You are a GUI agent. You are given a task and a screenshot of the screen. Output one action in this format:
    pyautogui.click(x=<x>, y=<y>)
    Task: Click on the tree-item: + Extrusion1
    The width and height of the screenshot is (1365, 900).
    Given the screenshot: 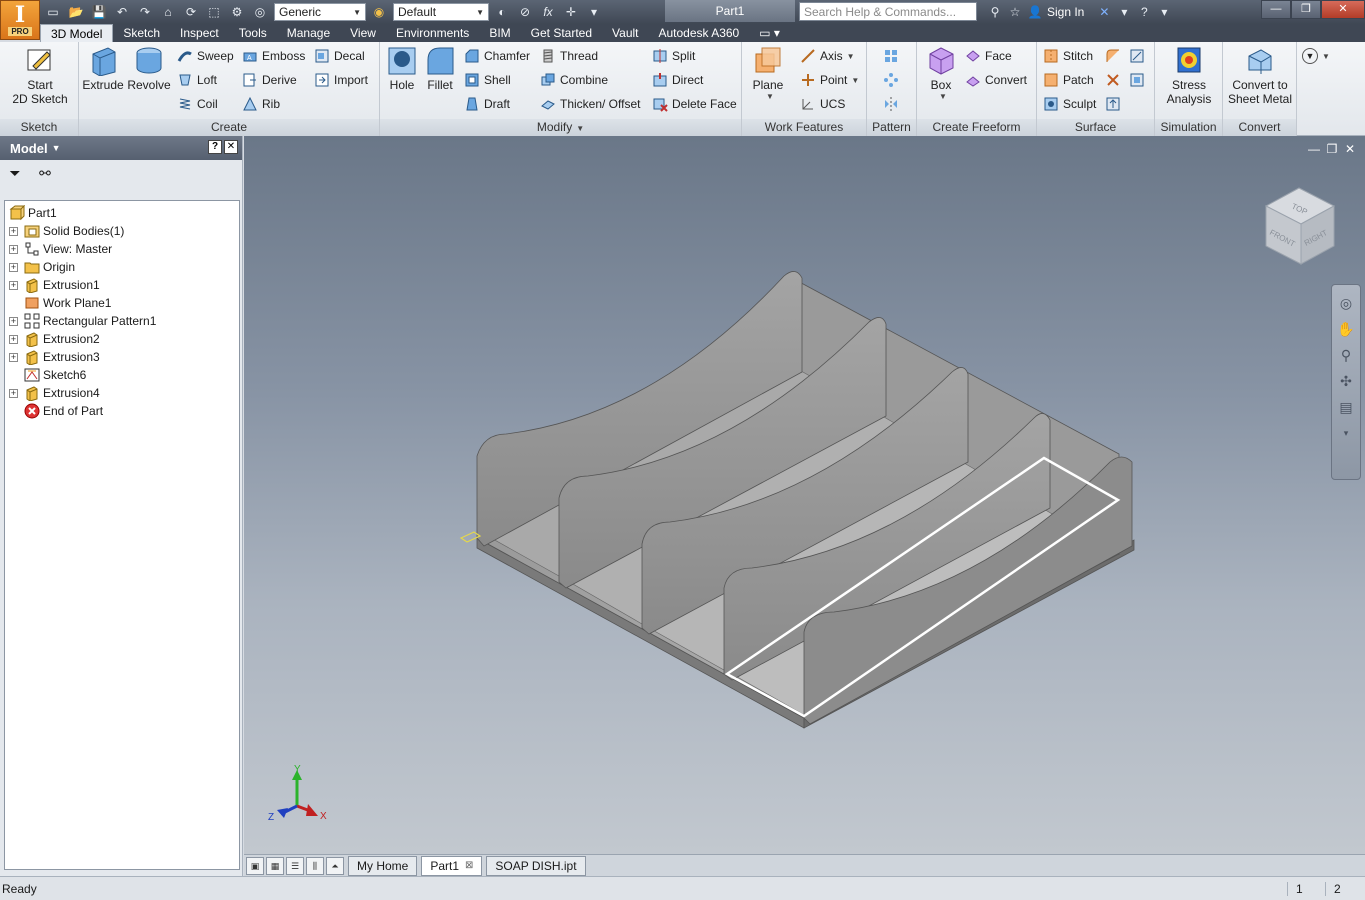 What is the action you would take?
    pyautogui.click(x=122, y=285)
    